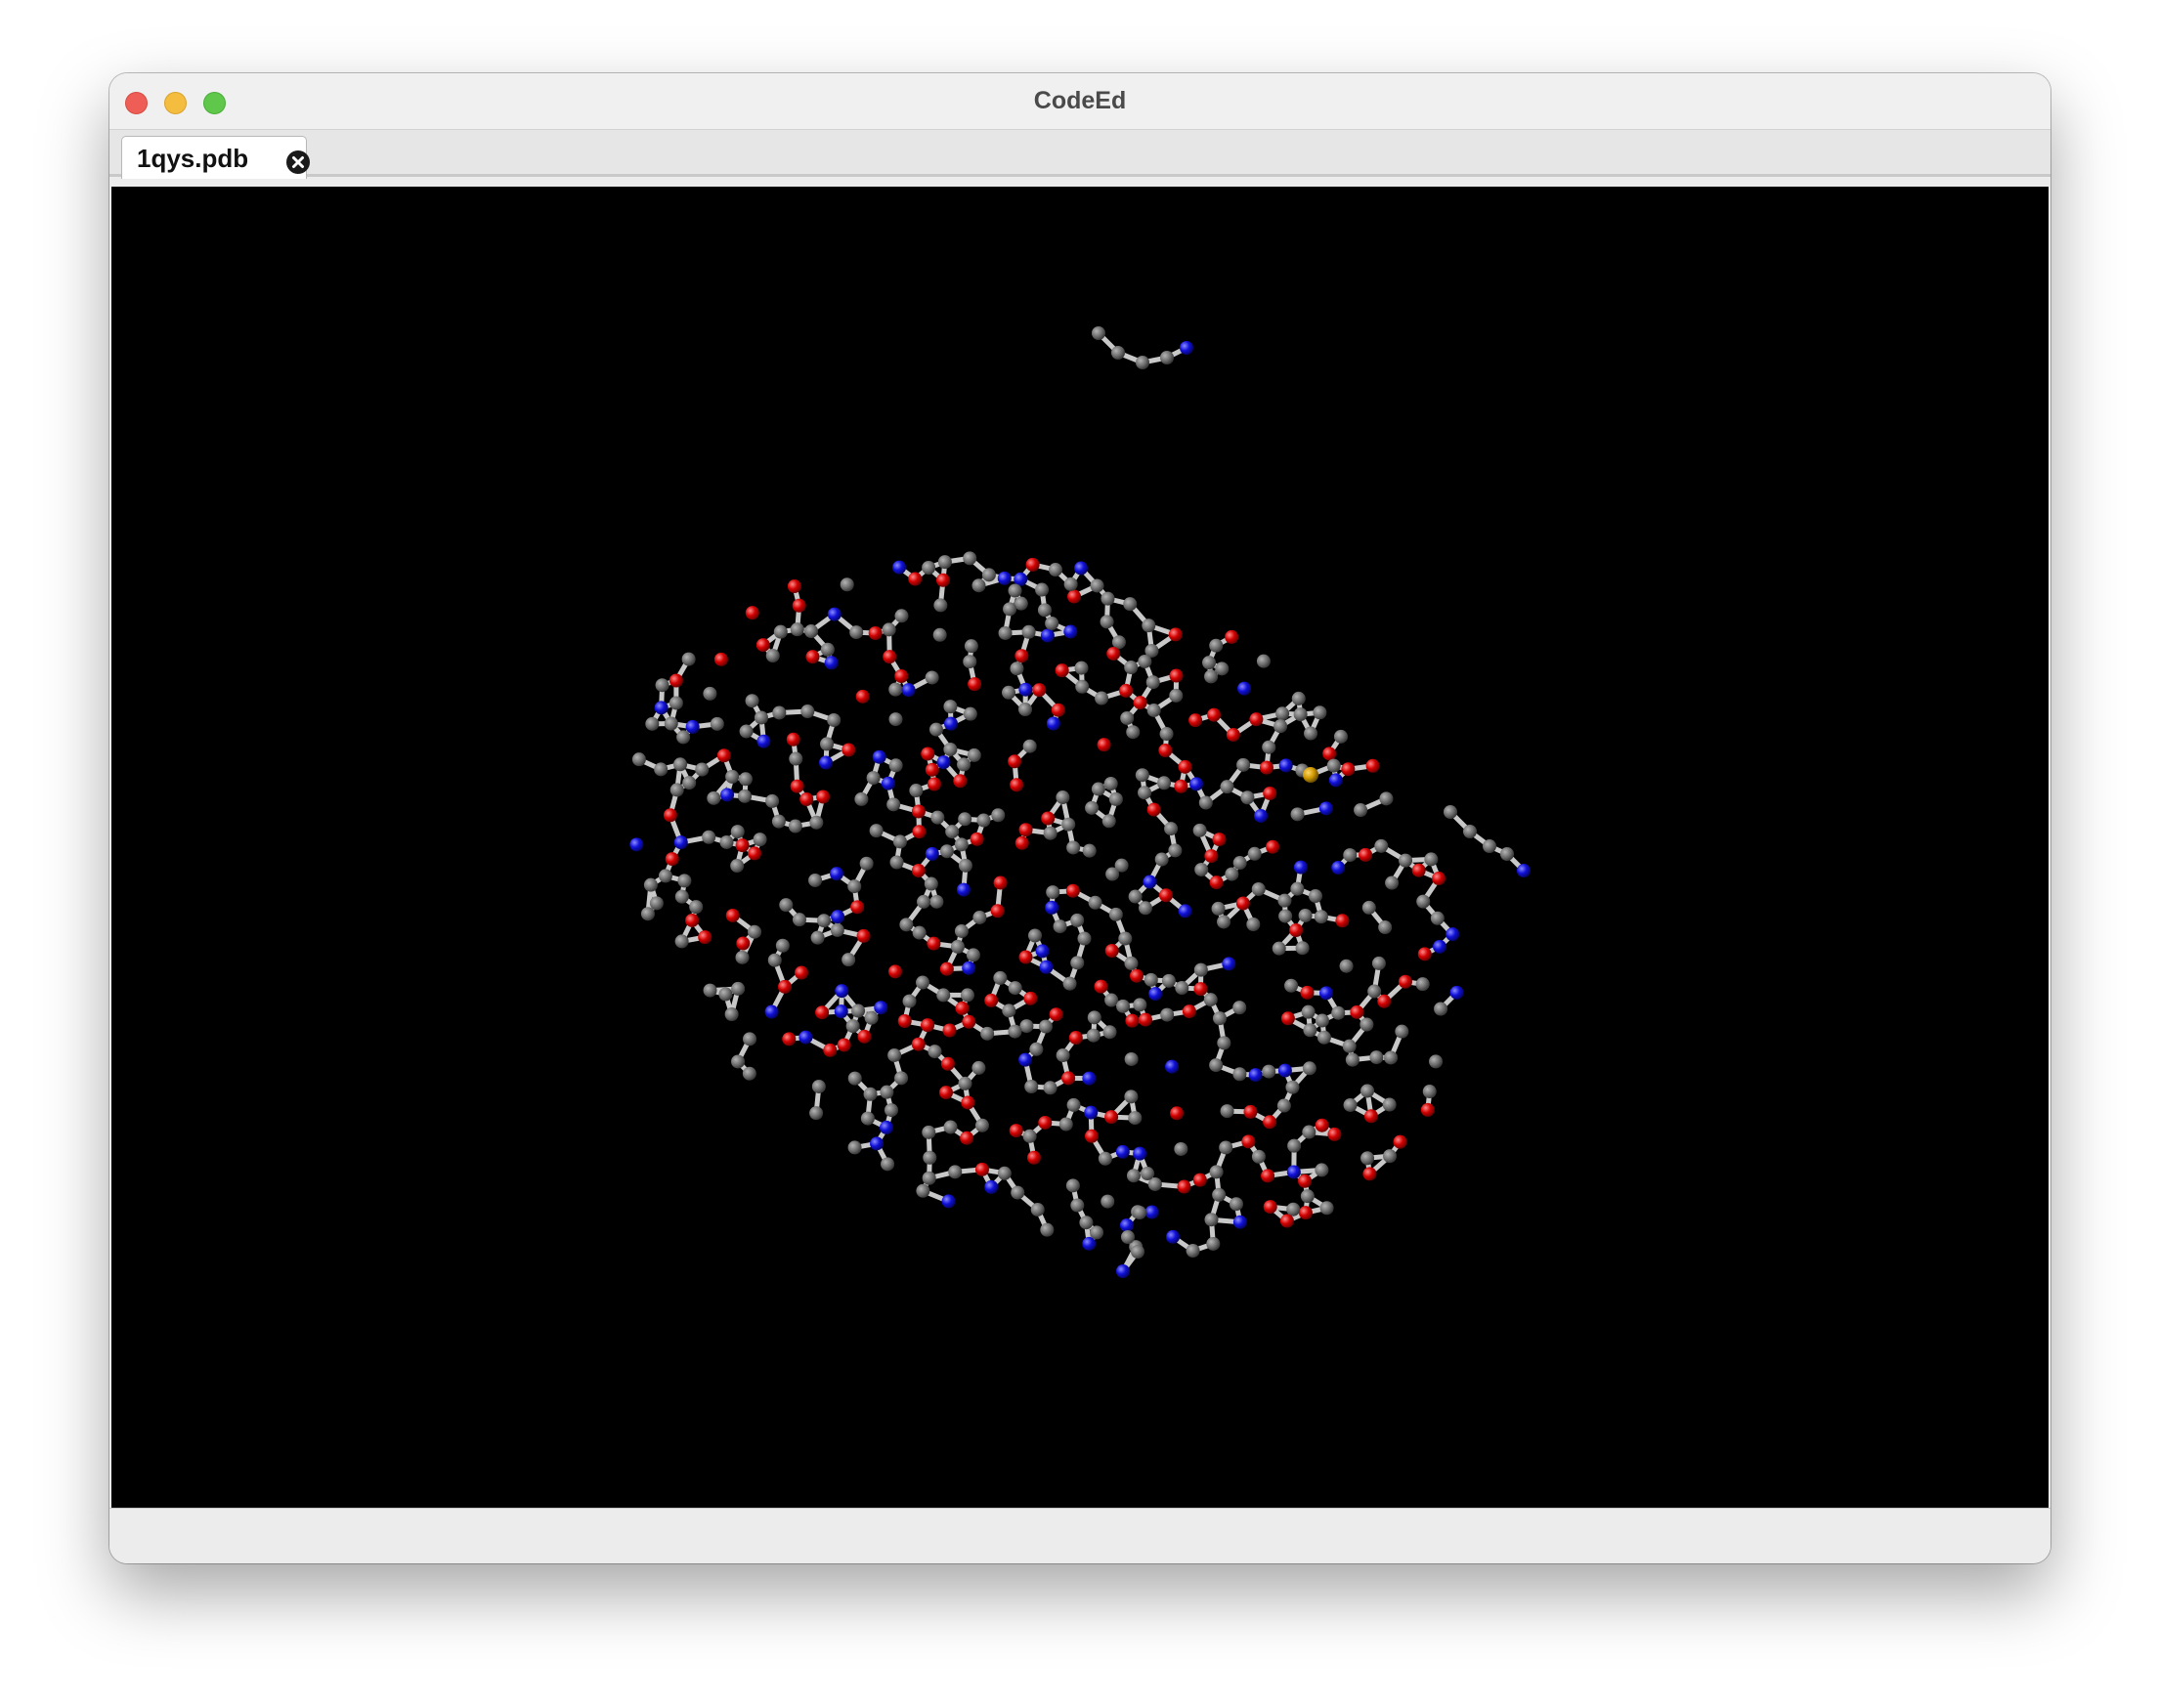 The width and height of the screenshot is (2158, 1708). Describe the element at coordinates (1079, 101) in the screenshot. I see `title-bar: CodeEd` at that location.